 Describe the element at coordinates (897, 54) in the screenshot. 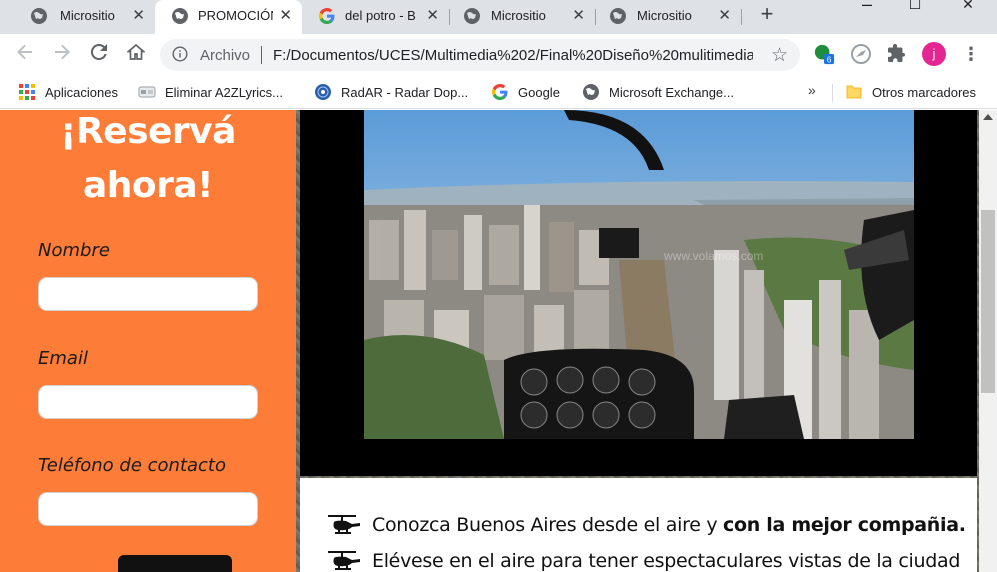

I see `extensions-puzzle-icon` at that location.